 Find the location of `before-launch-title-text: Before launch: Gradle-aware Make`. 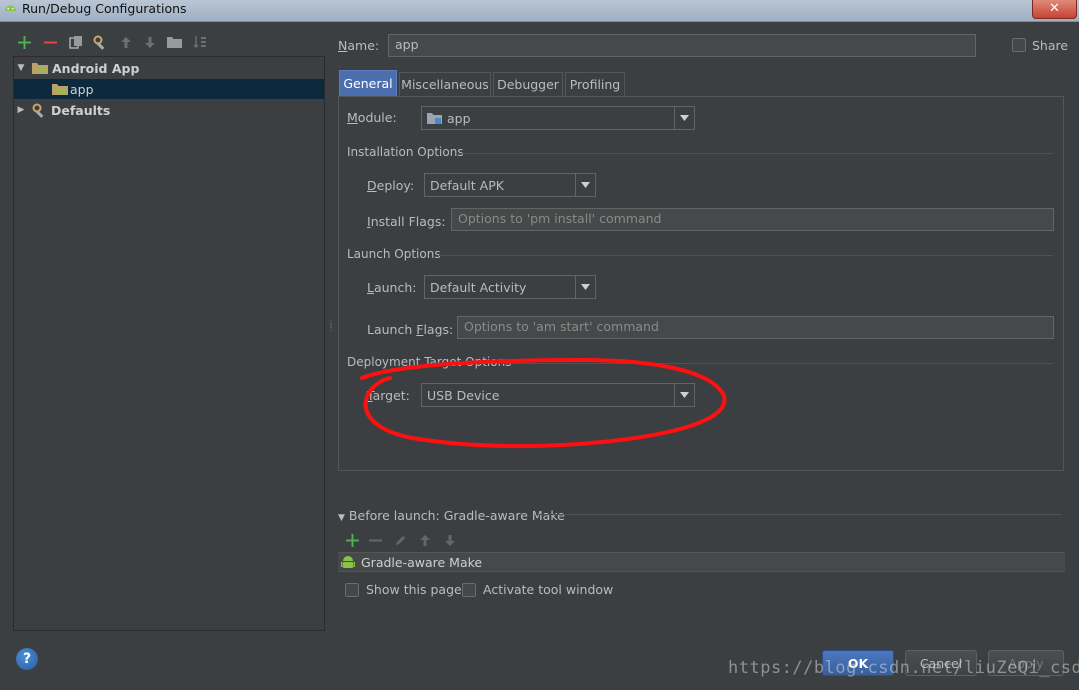

before-launch-title-text: Before launch: Gradle-aware Make is located at coordinates (456, 515).